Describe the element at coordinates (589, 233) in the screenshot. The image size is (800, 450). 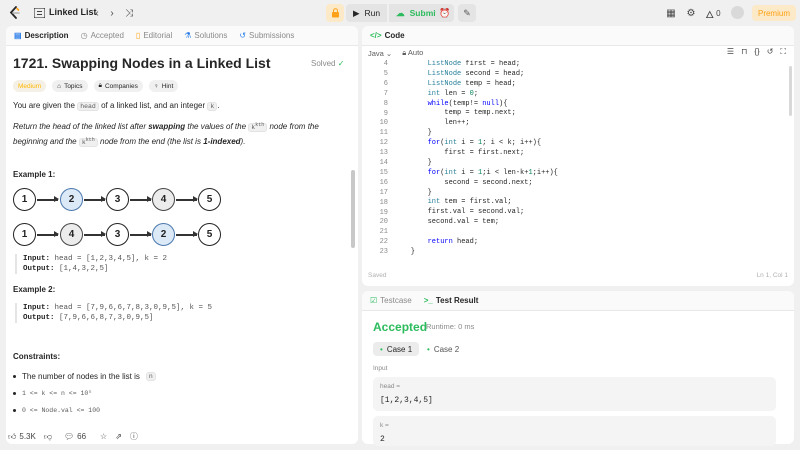
I see `code-line` at that location.